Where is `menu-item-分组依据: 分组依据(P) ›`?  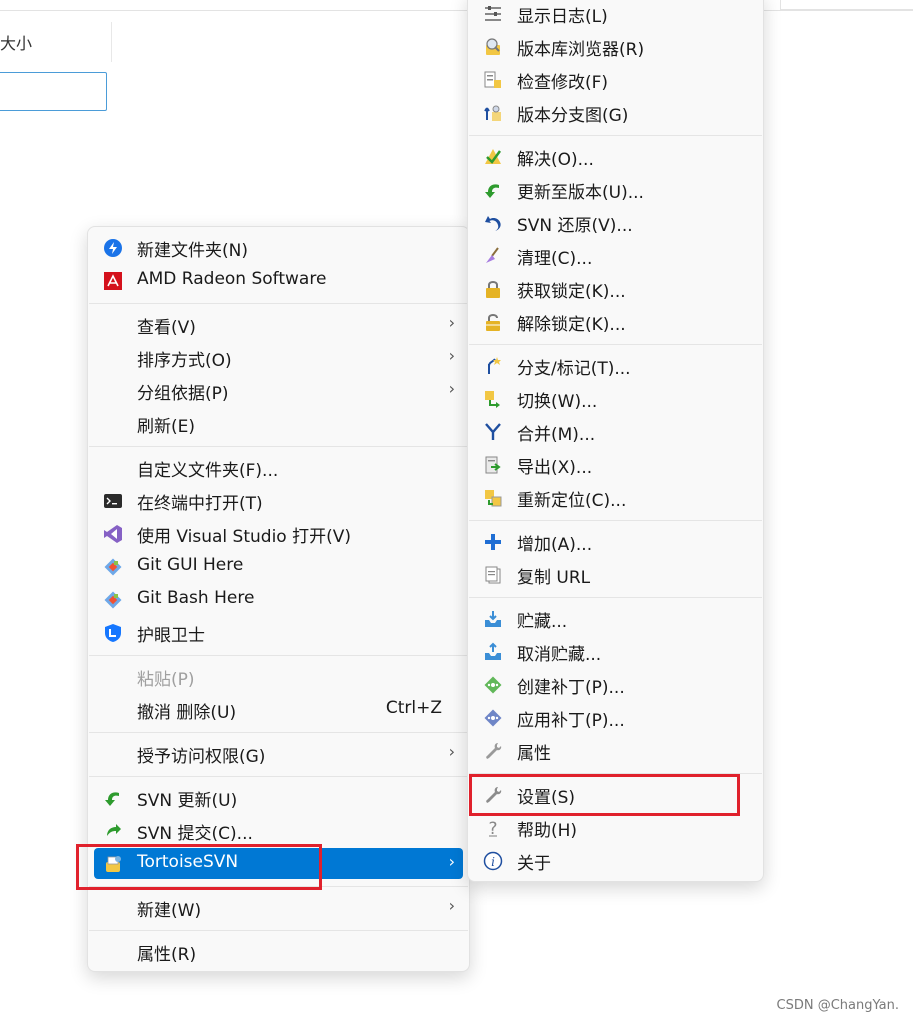
menu-item-分组依据: 分组依据(P) › is located at coordinates (278, 390).